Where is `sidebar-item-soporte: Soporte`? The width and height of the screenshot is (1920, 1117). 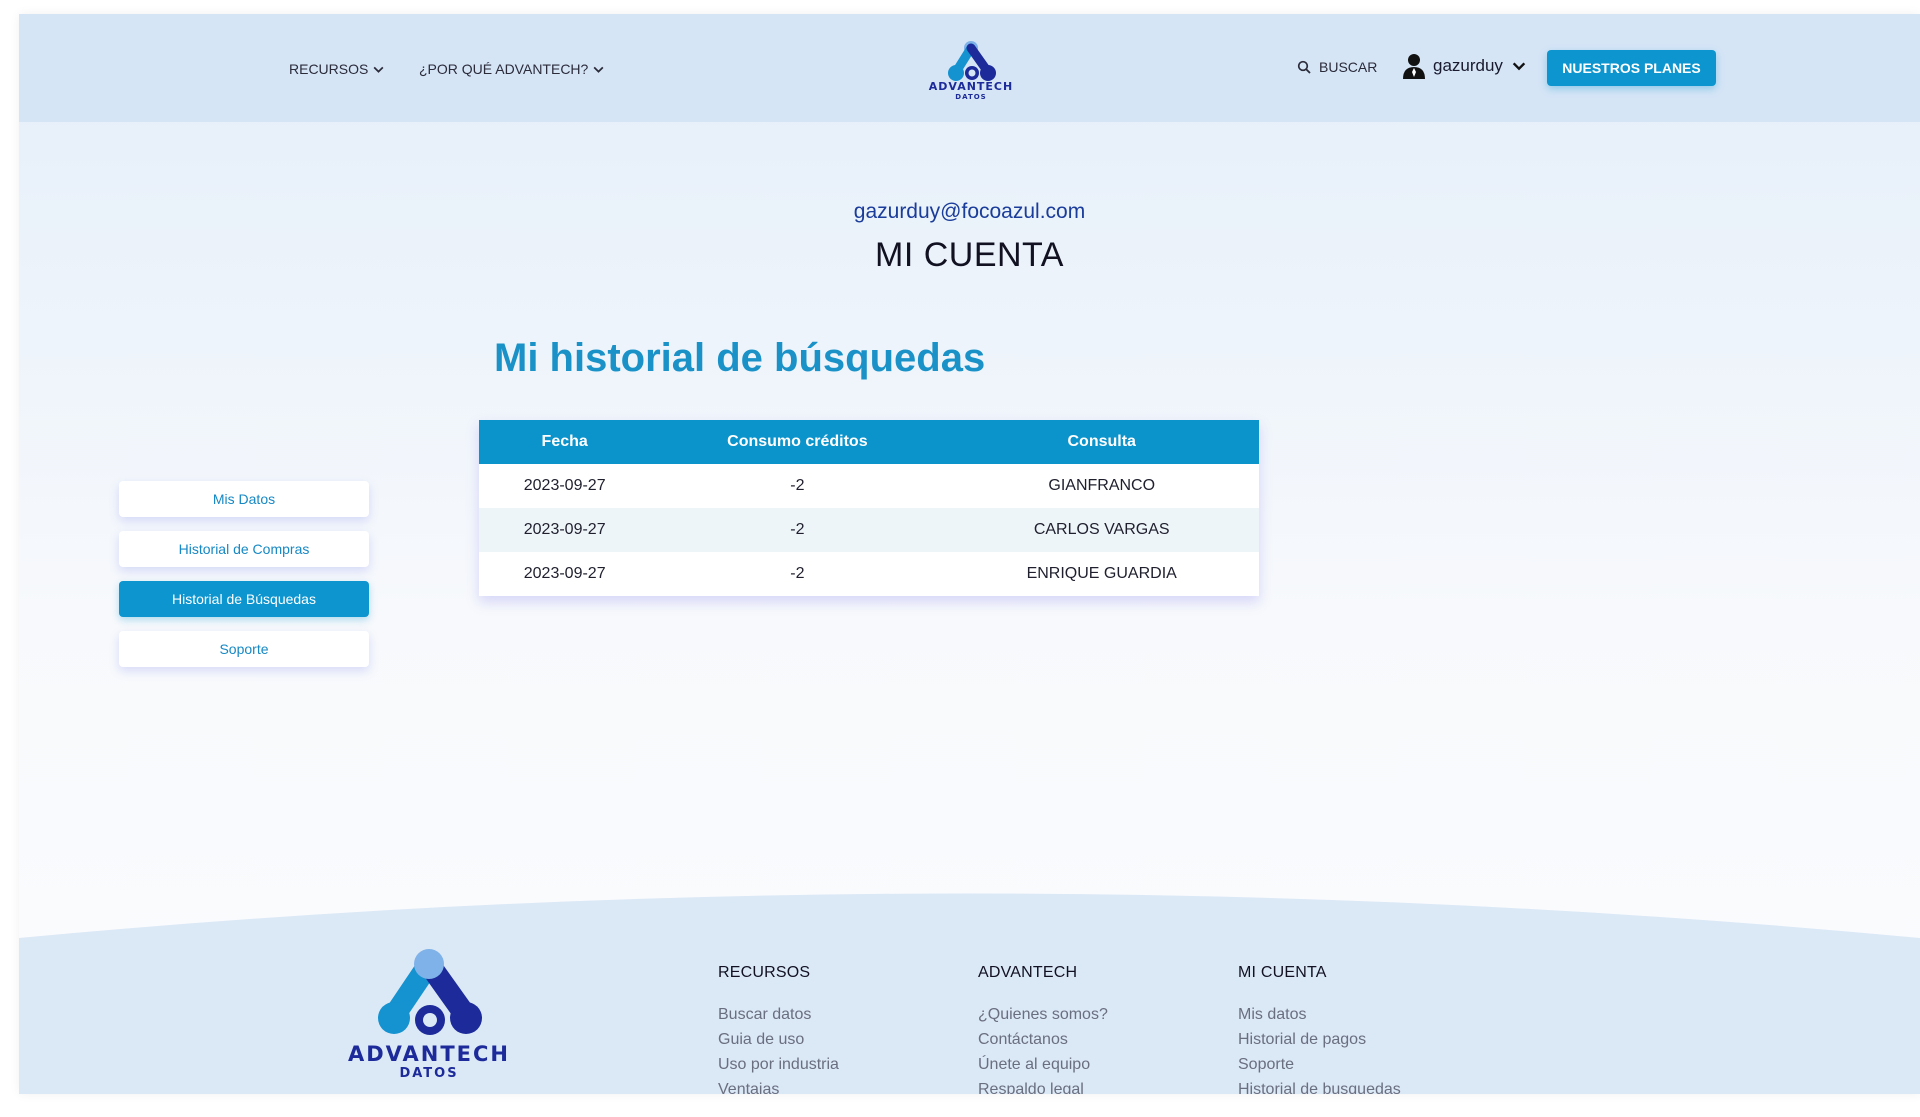 sidebar-item-soporte: Soporte is located at coordinates (244, 649).